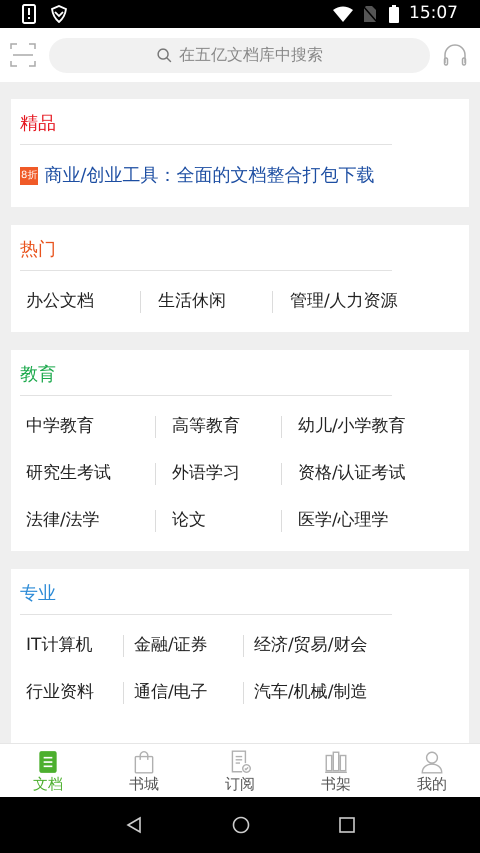 This screenshot has width=480, height=853. What do you see at coordinates (51, 645) in the screenshot?
I see `category-link: IT计算机` at bounding box center [51, 645].